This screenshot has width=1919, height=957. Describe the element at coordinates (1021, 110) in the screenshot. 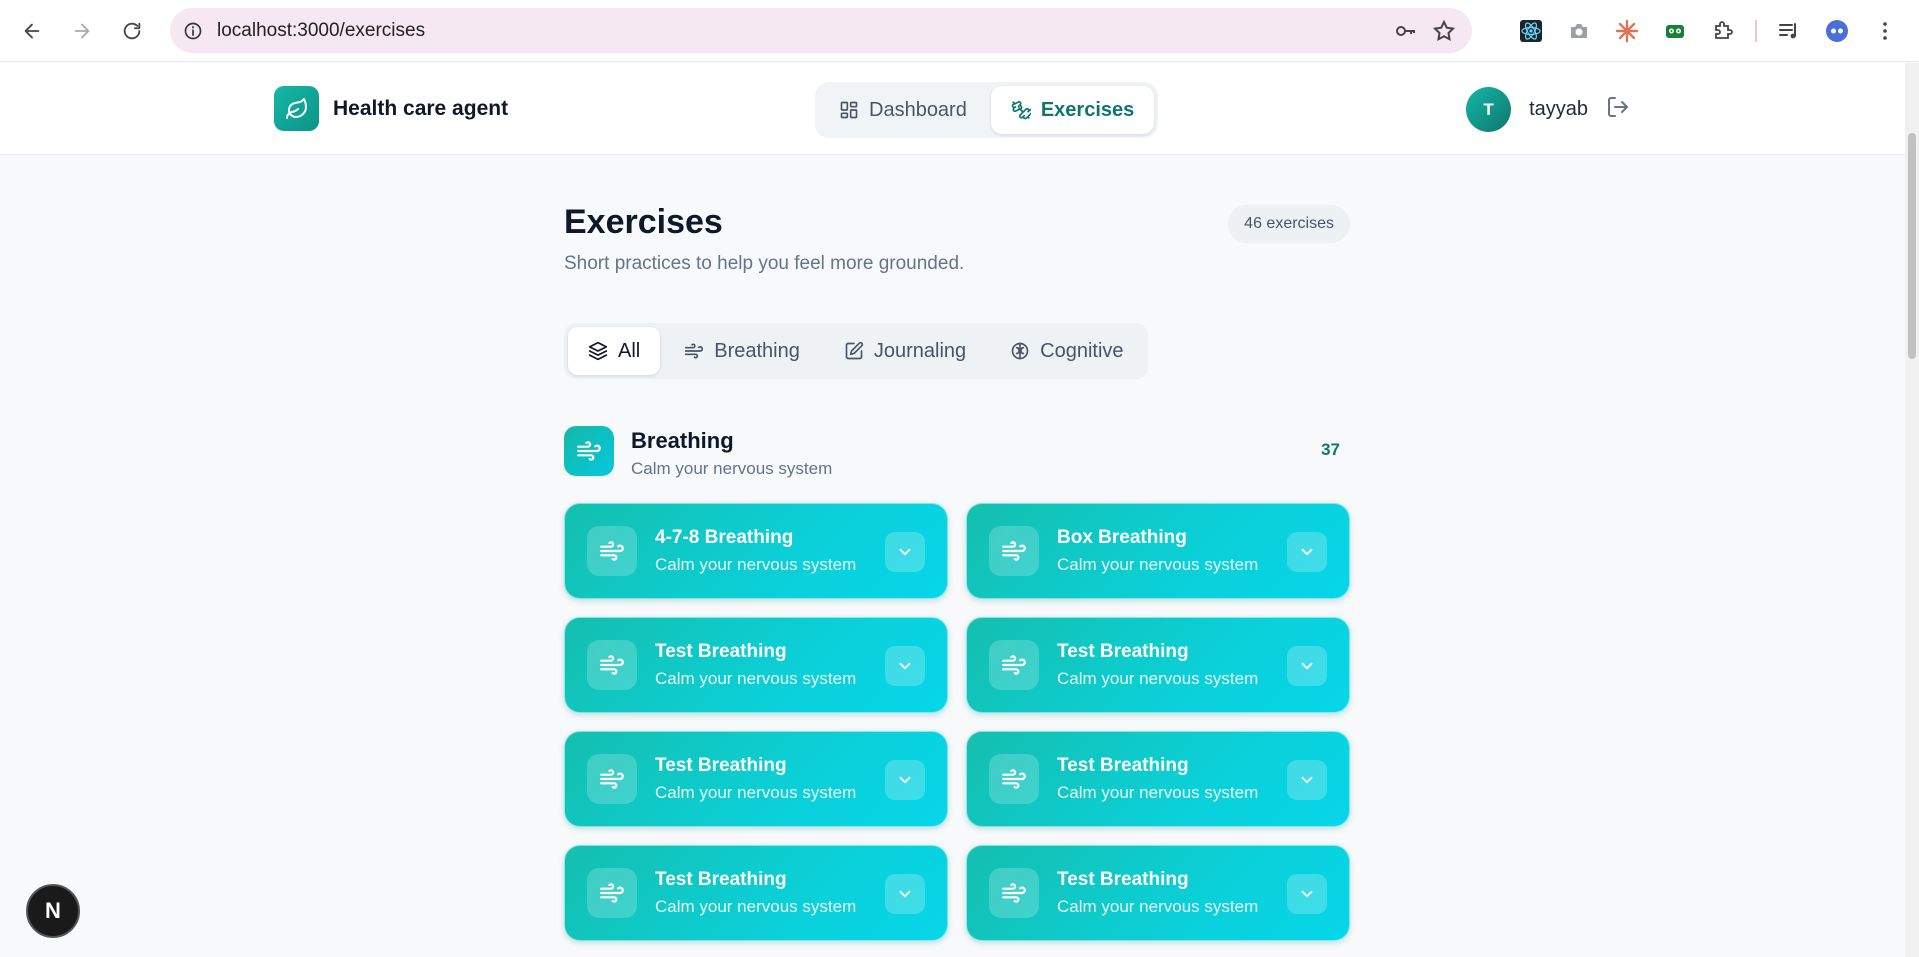

I see `exercises-icon` at that location.